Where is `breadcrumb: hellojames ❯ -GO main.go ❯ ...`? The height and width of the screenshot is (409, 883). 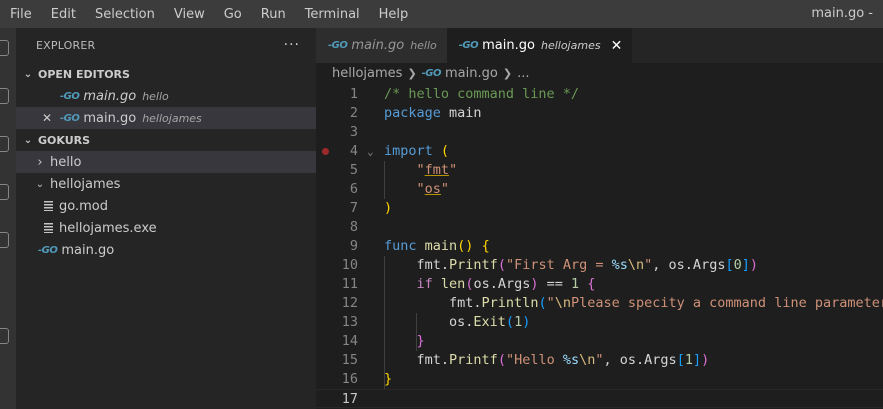
breadcrumb: hellojames ❯ -GO main.go ❯ ... is located at coordinates (430, 74).